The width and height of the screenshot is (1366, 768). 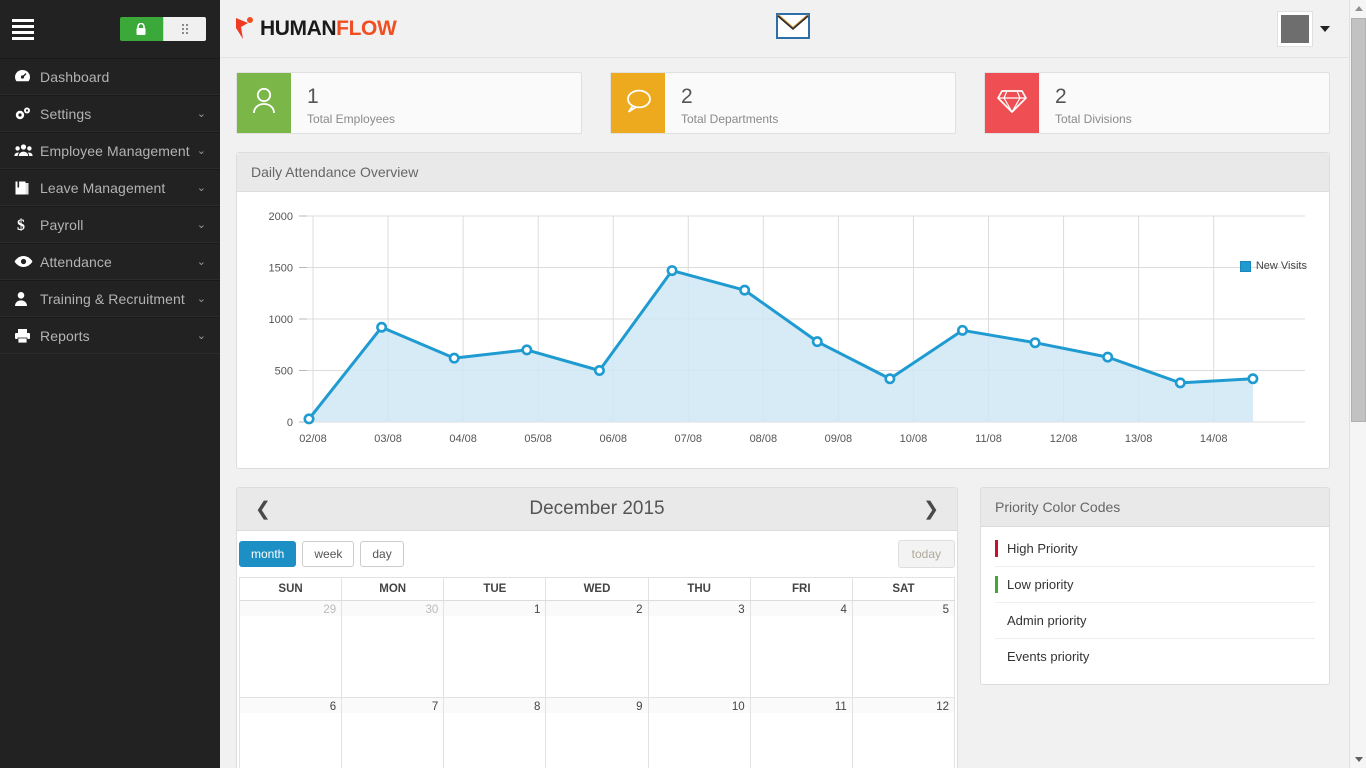 What do you see at coordinates (393, 649) in the screenshot?
I see `calendar-day-cell: 30` at bounding box center [393, 649].